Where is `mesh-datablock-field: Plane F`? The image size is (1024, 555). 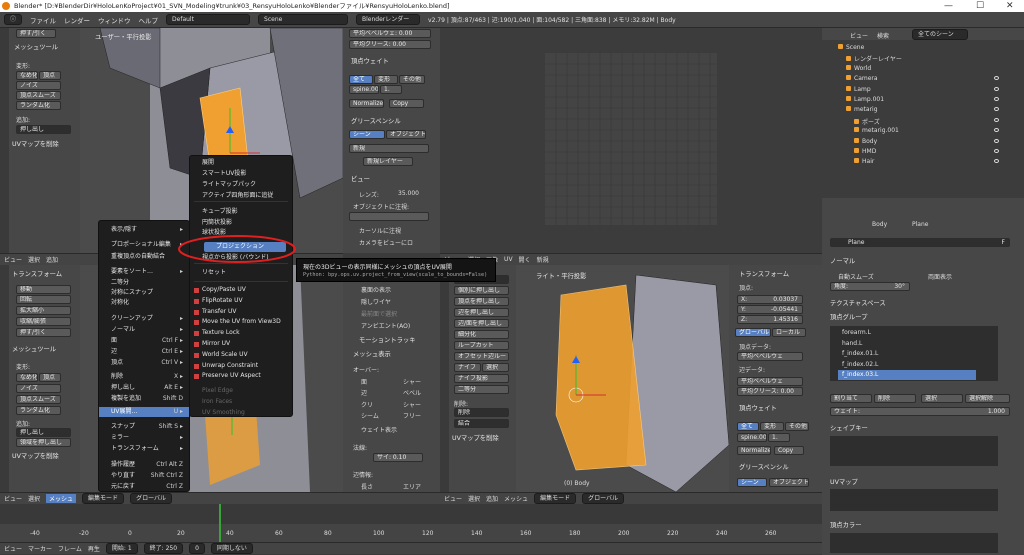
mesh-datablock-field: Plane F is located at coordinates (920, 242).